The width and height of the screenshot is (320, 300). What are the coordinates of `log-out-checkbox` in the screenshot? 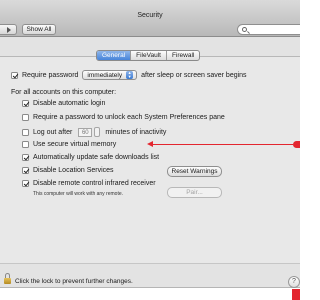 It's located at (25, 132).